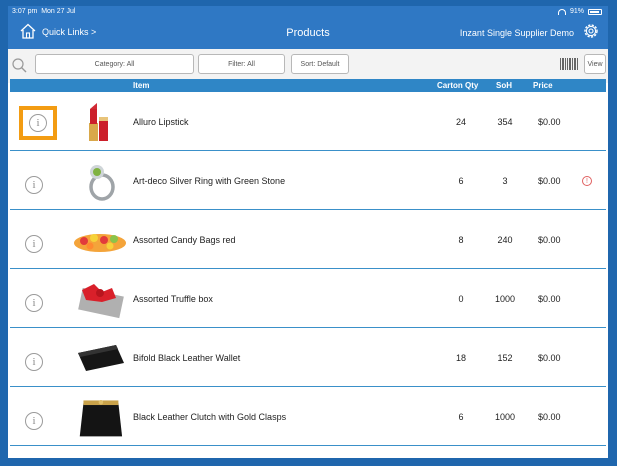 The image size is (617, 466). What do you see at coordinates (210, 417) in the screenshot?
I see `product-name: Black Leather Clutch with Gold Clasps` at bounding box center [210, 417].